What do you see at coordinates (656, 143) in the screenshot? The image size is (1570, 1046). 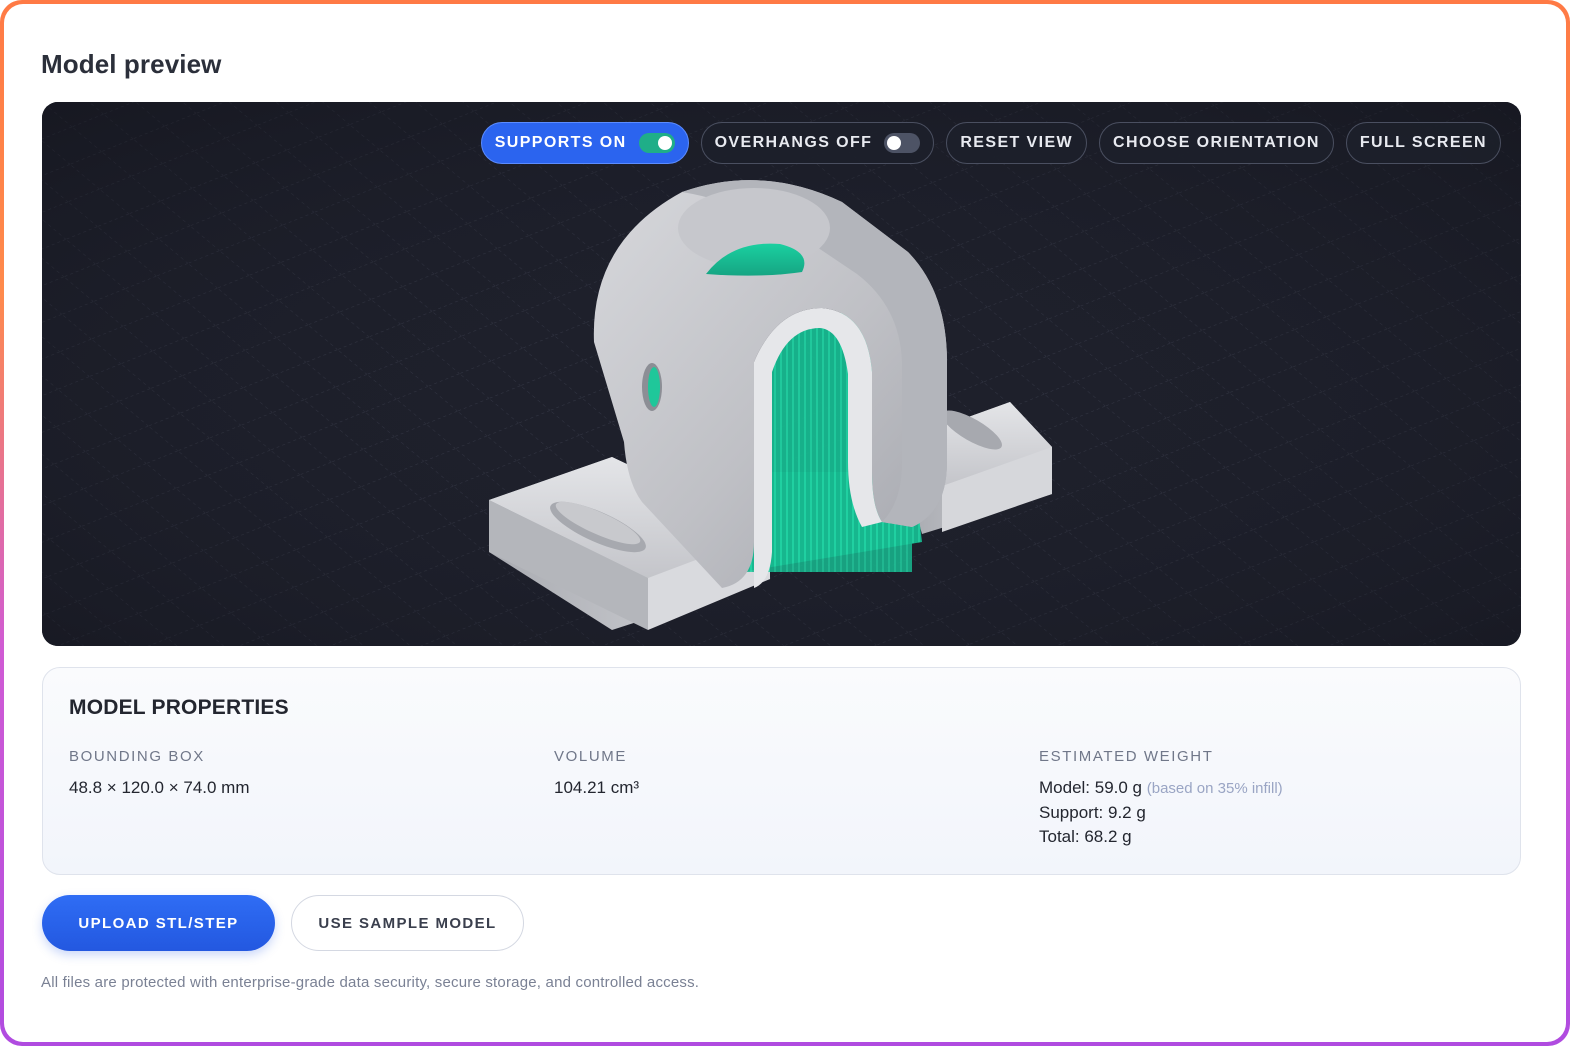 I see `supports-switch` at bounding box center [656, 143].